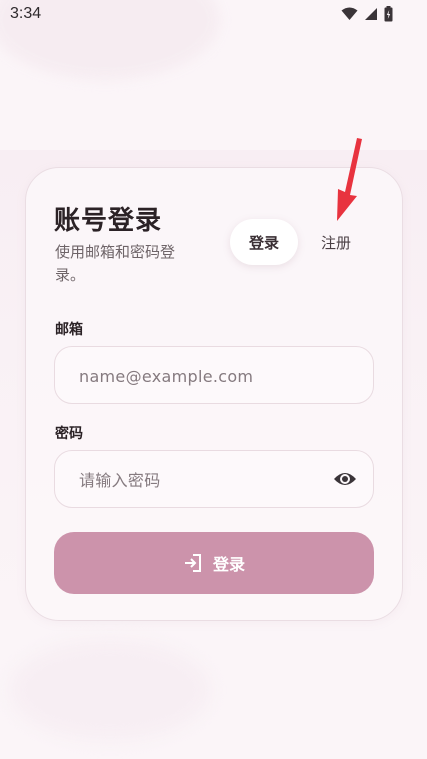  Describe the element at coordinates (108, 221) in the screenshot. I see `page-title: 账号登录` at that location.